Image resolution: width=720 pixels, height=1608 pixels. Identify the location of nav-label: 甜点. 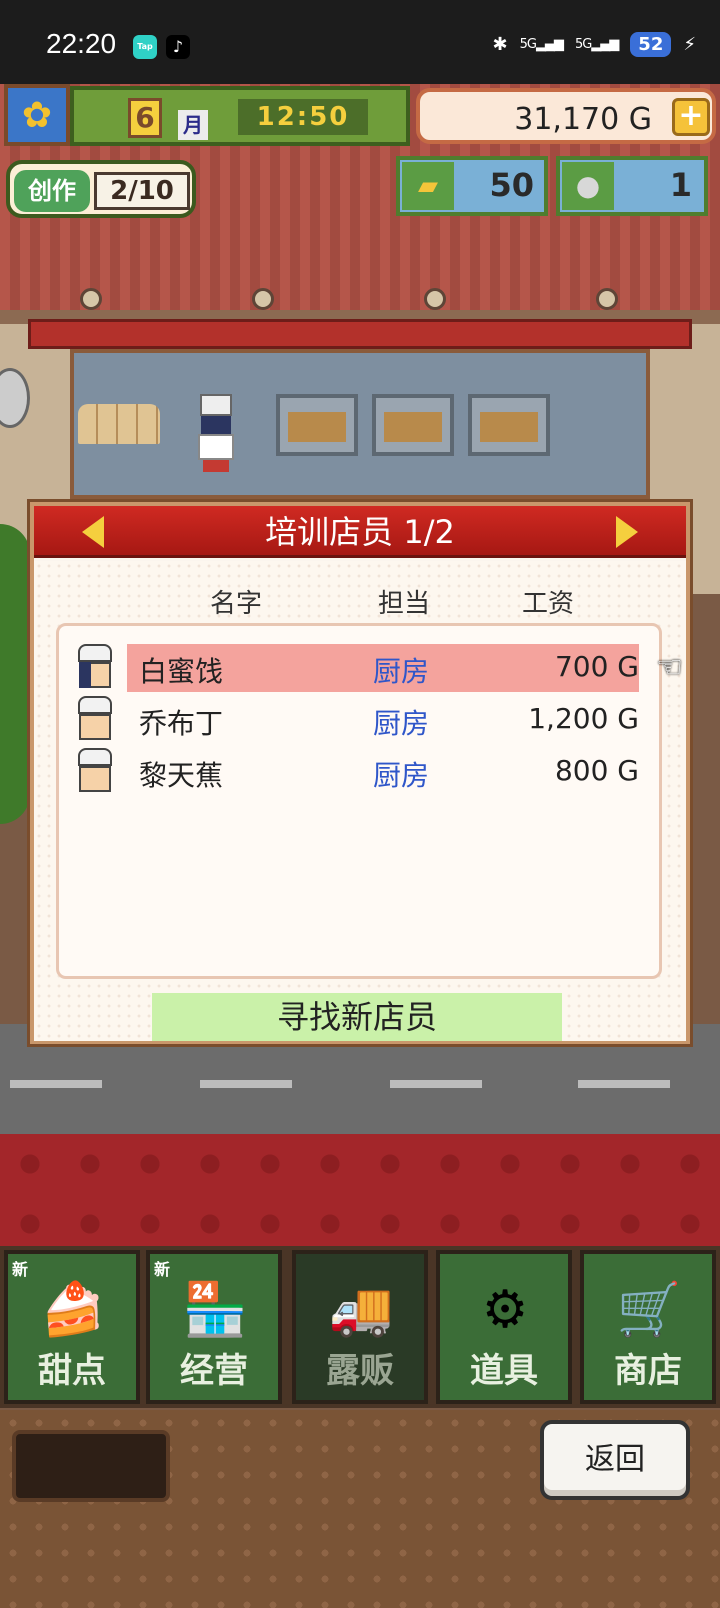
(72, 1371).